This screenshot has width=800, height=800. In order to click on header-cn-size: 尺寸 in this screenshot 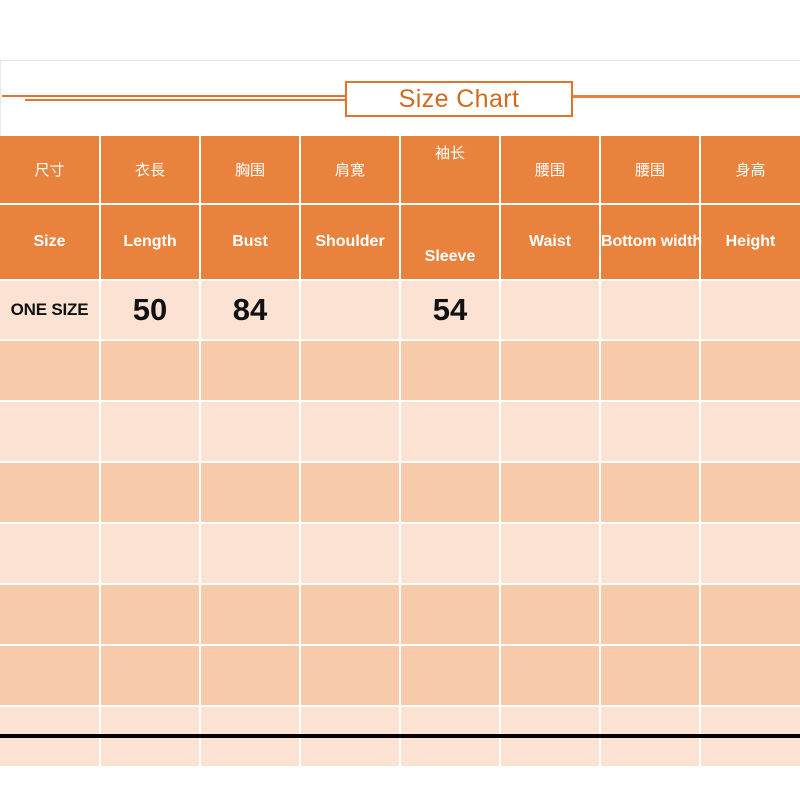, I will do `click(50, 170)`.